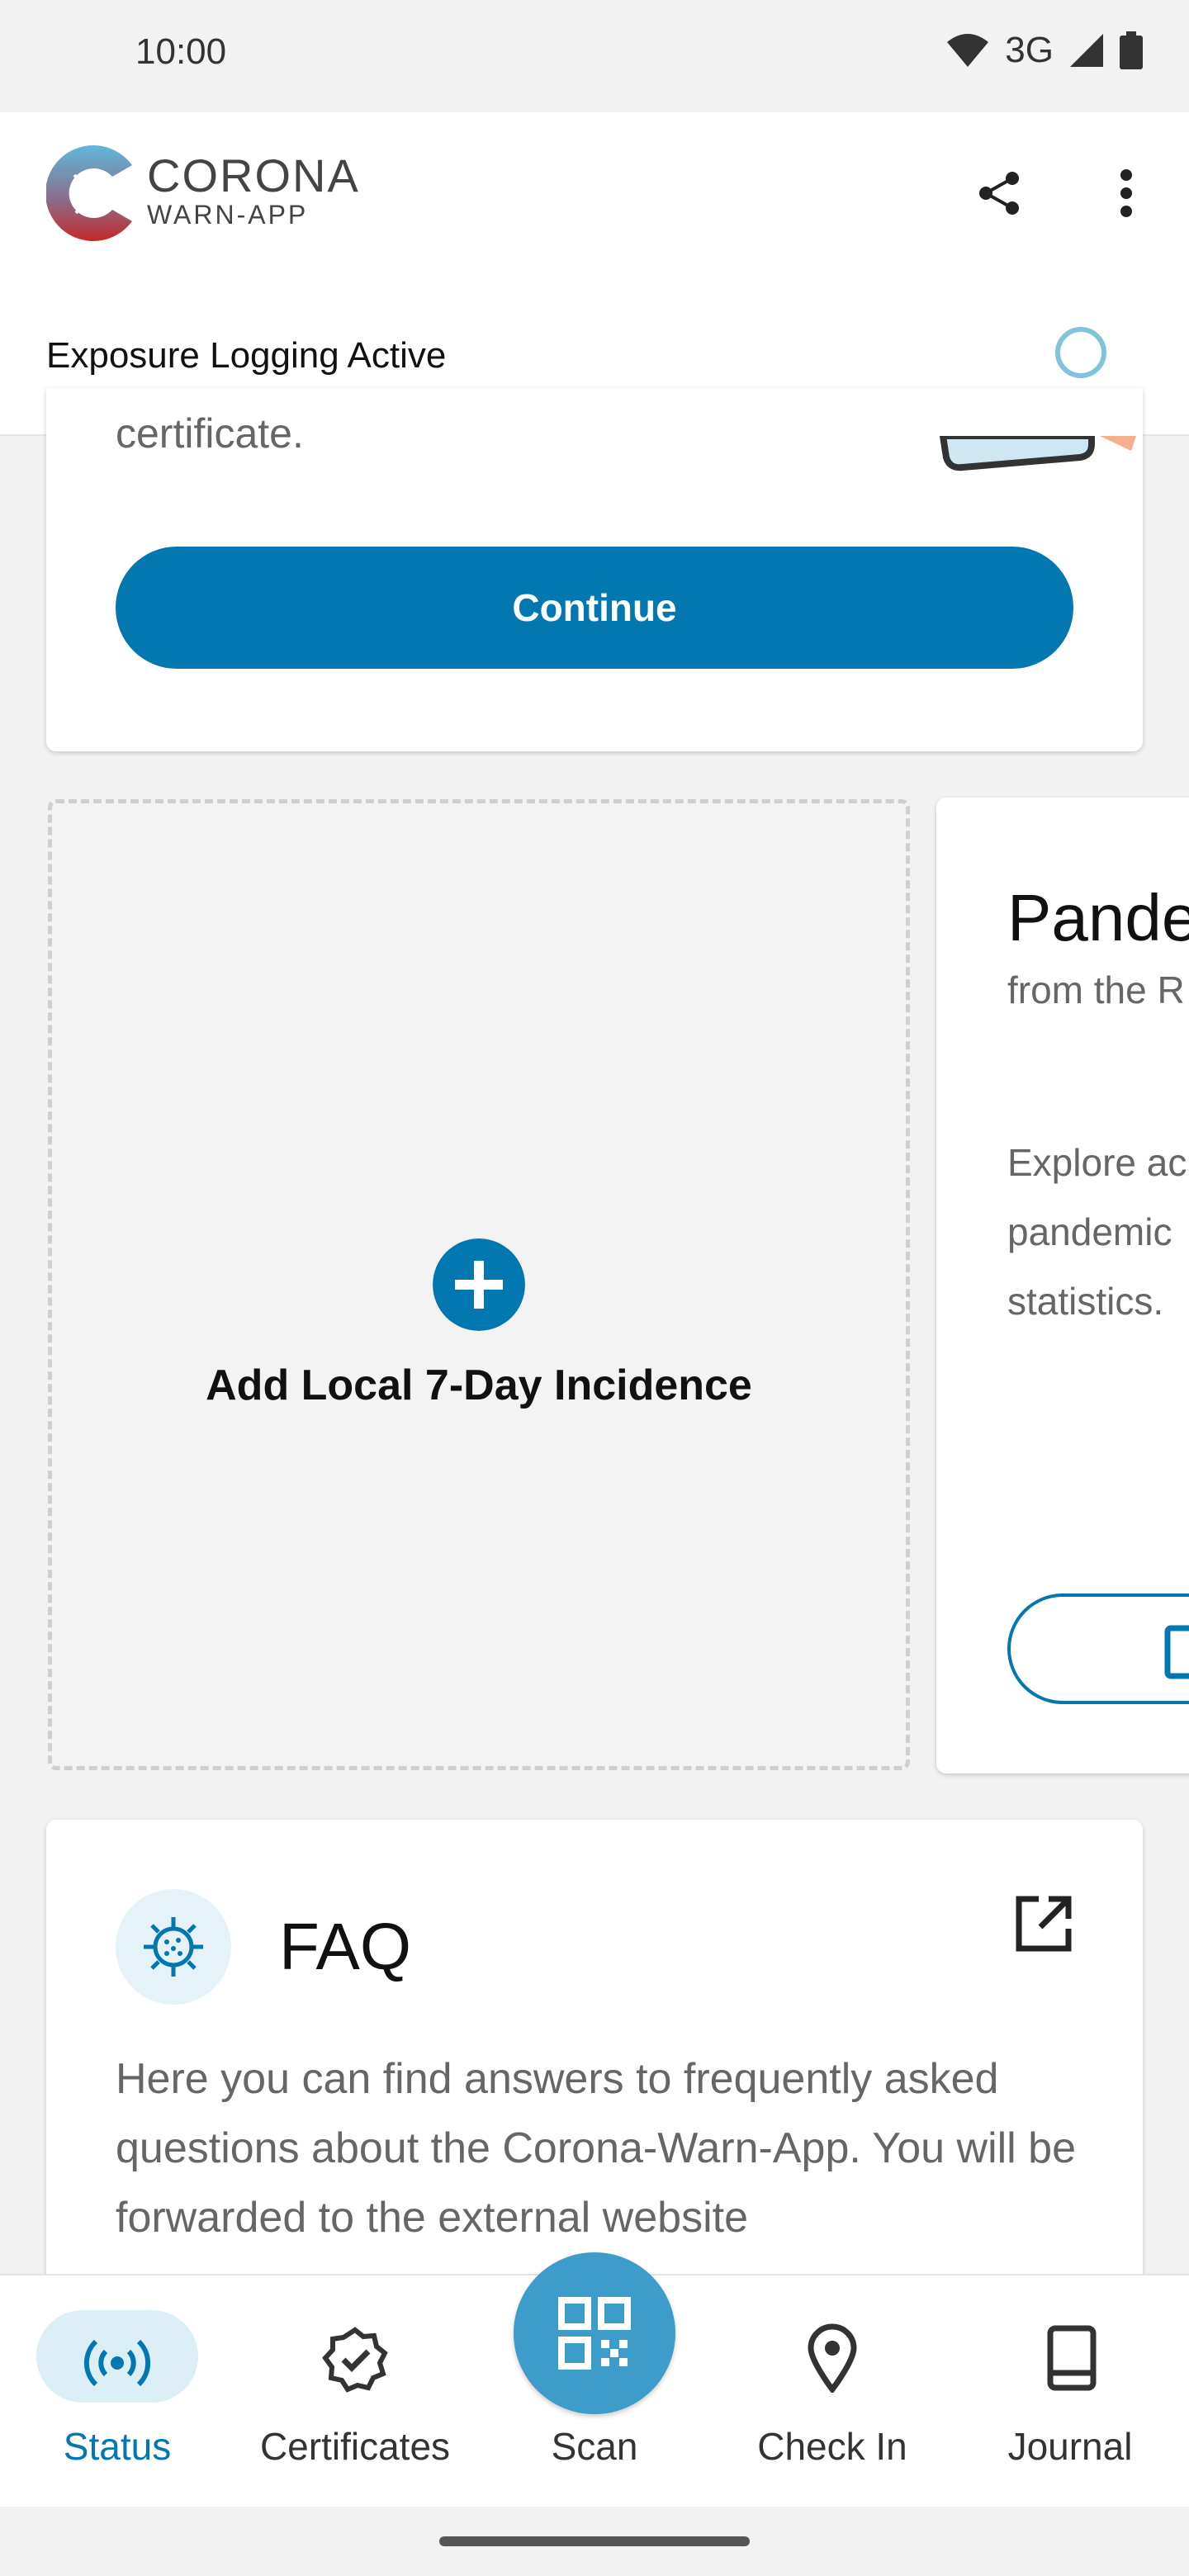  What do you see at coordinates (1097, 1162) in the screenshot?
I see `pandemic-body-line: Explore ac` at bounding box center [1097, 1162].